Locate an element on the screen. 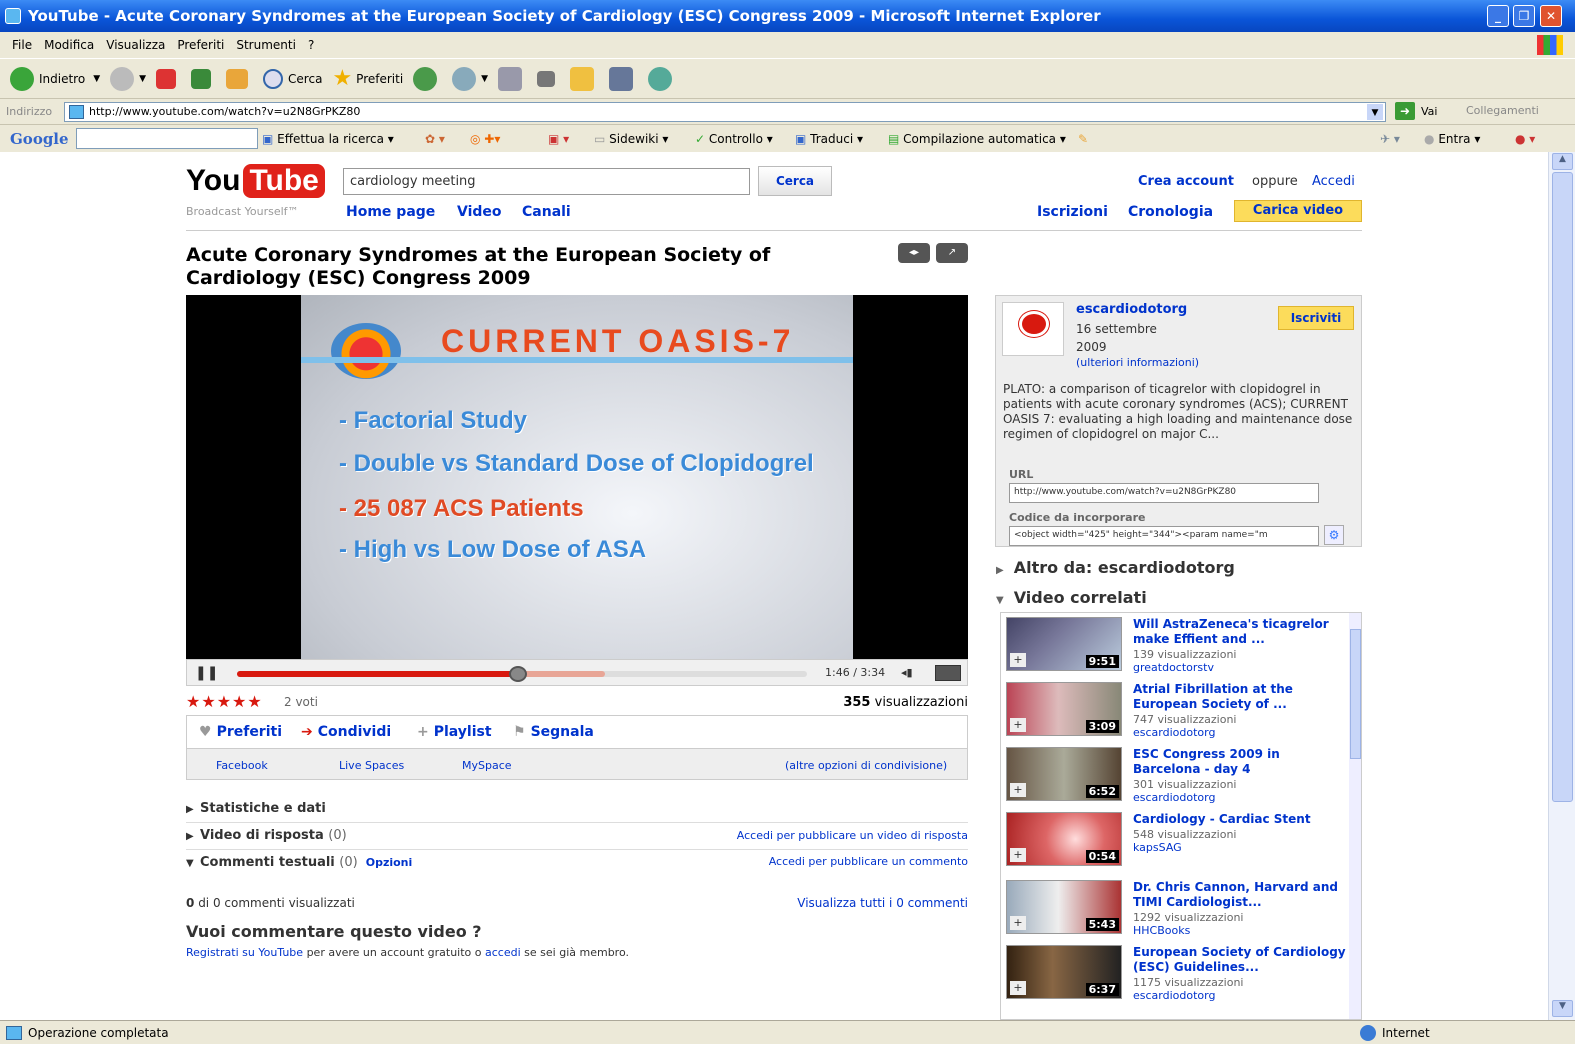 This screenshot has height=1044, width=1575. favorites-button: ★ Preferiti is located at coordinates (367, 78).